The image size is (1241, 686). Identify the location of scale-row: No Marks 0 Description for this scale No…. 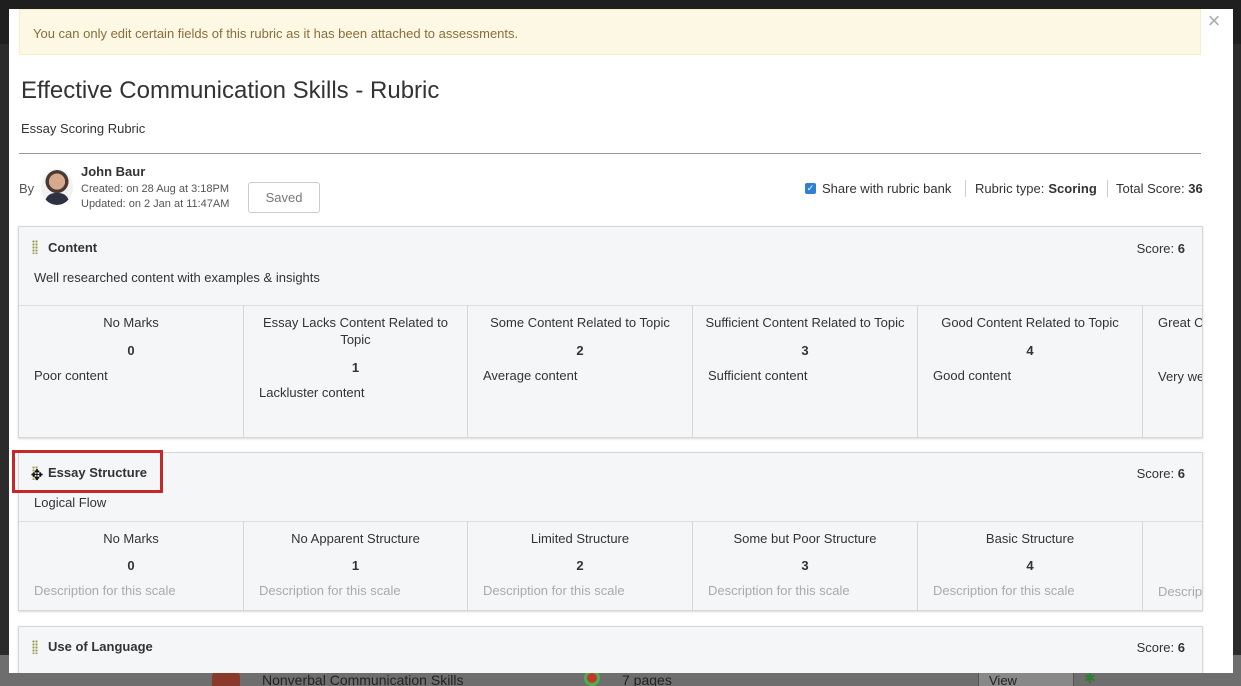
(611, 565).